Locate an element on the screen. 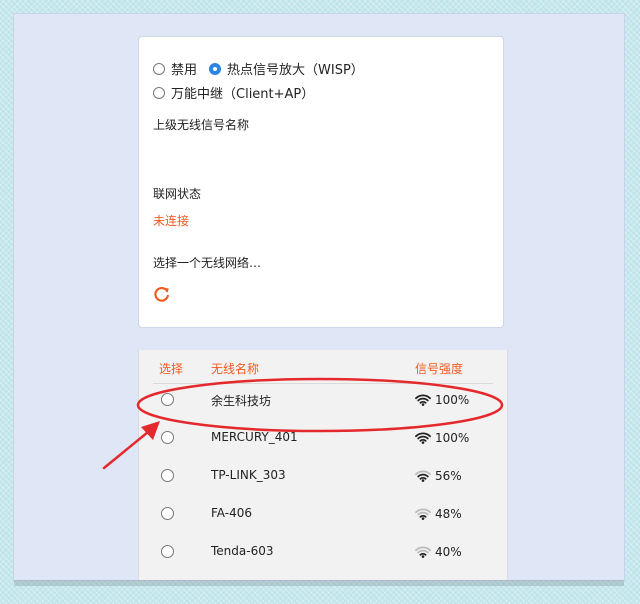 This screenshot has width=640, height=604. network-row: TP-LINK_303 56% is located at coordinates (323, 478).